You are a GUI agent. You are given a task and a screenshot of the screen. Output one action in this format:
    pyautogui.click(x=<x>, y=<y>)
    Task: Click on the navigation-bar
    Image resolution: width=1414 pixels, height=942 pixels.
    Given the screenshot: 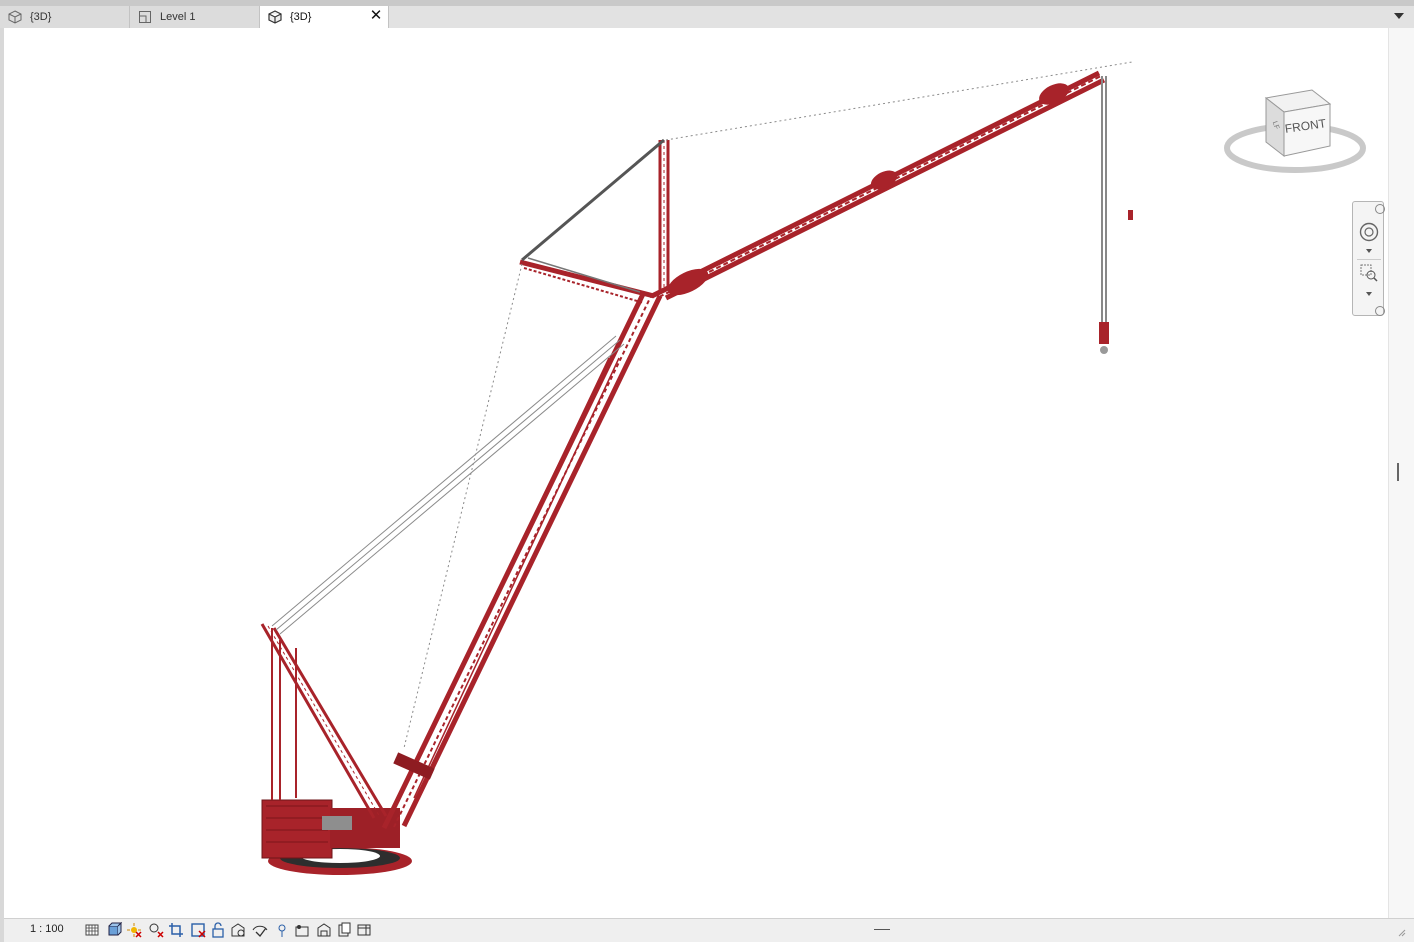 What is the action you would take?
    pyautogui.click(x=1368, y=258)
    